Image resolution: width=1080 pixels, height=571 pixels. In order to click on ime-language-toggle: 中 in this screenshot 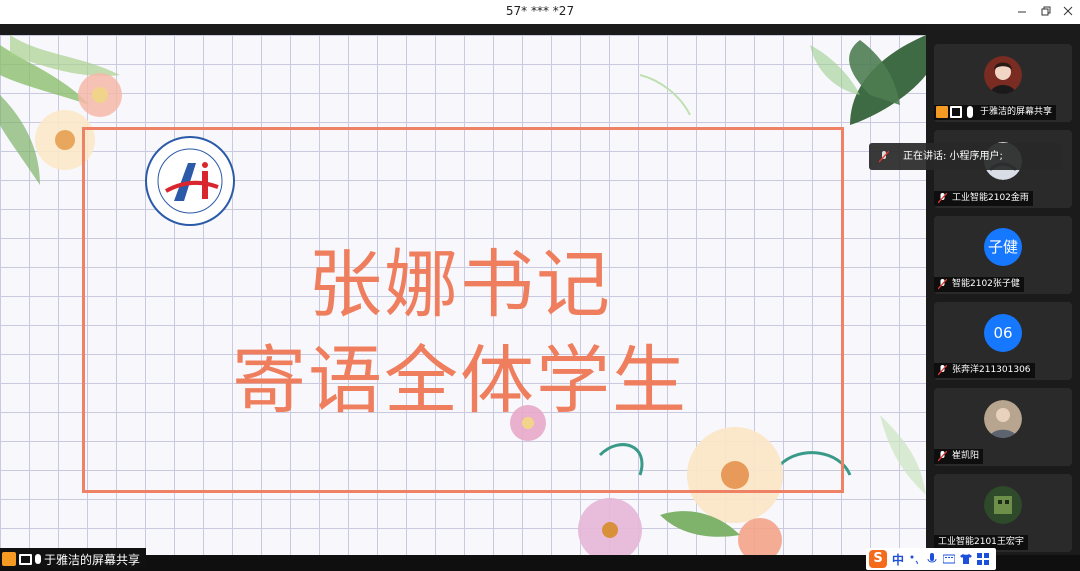, I will do `click(898, 559)`.